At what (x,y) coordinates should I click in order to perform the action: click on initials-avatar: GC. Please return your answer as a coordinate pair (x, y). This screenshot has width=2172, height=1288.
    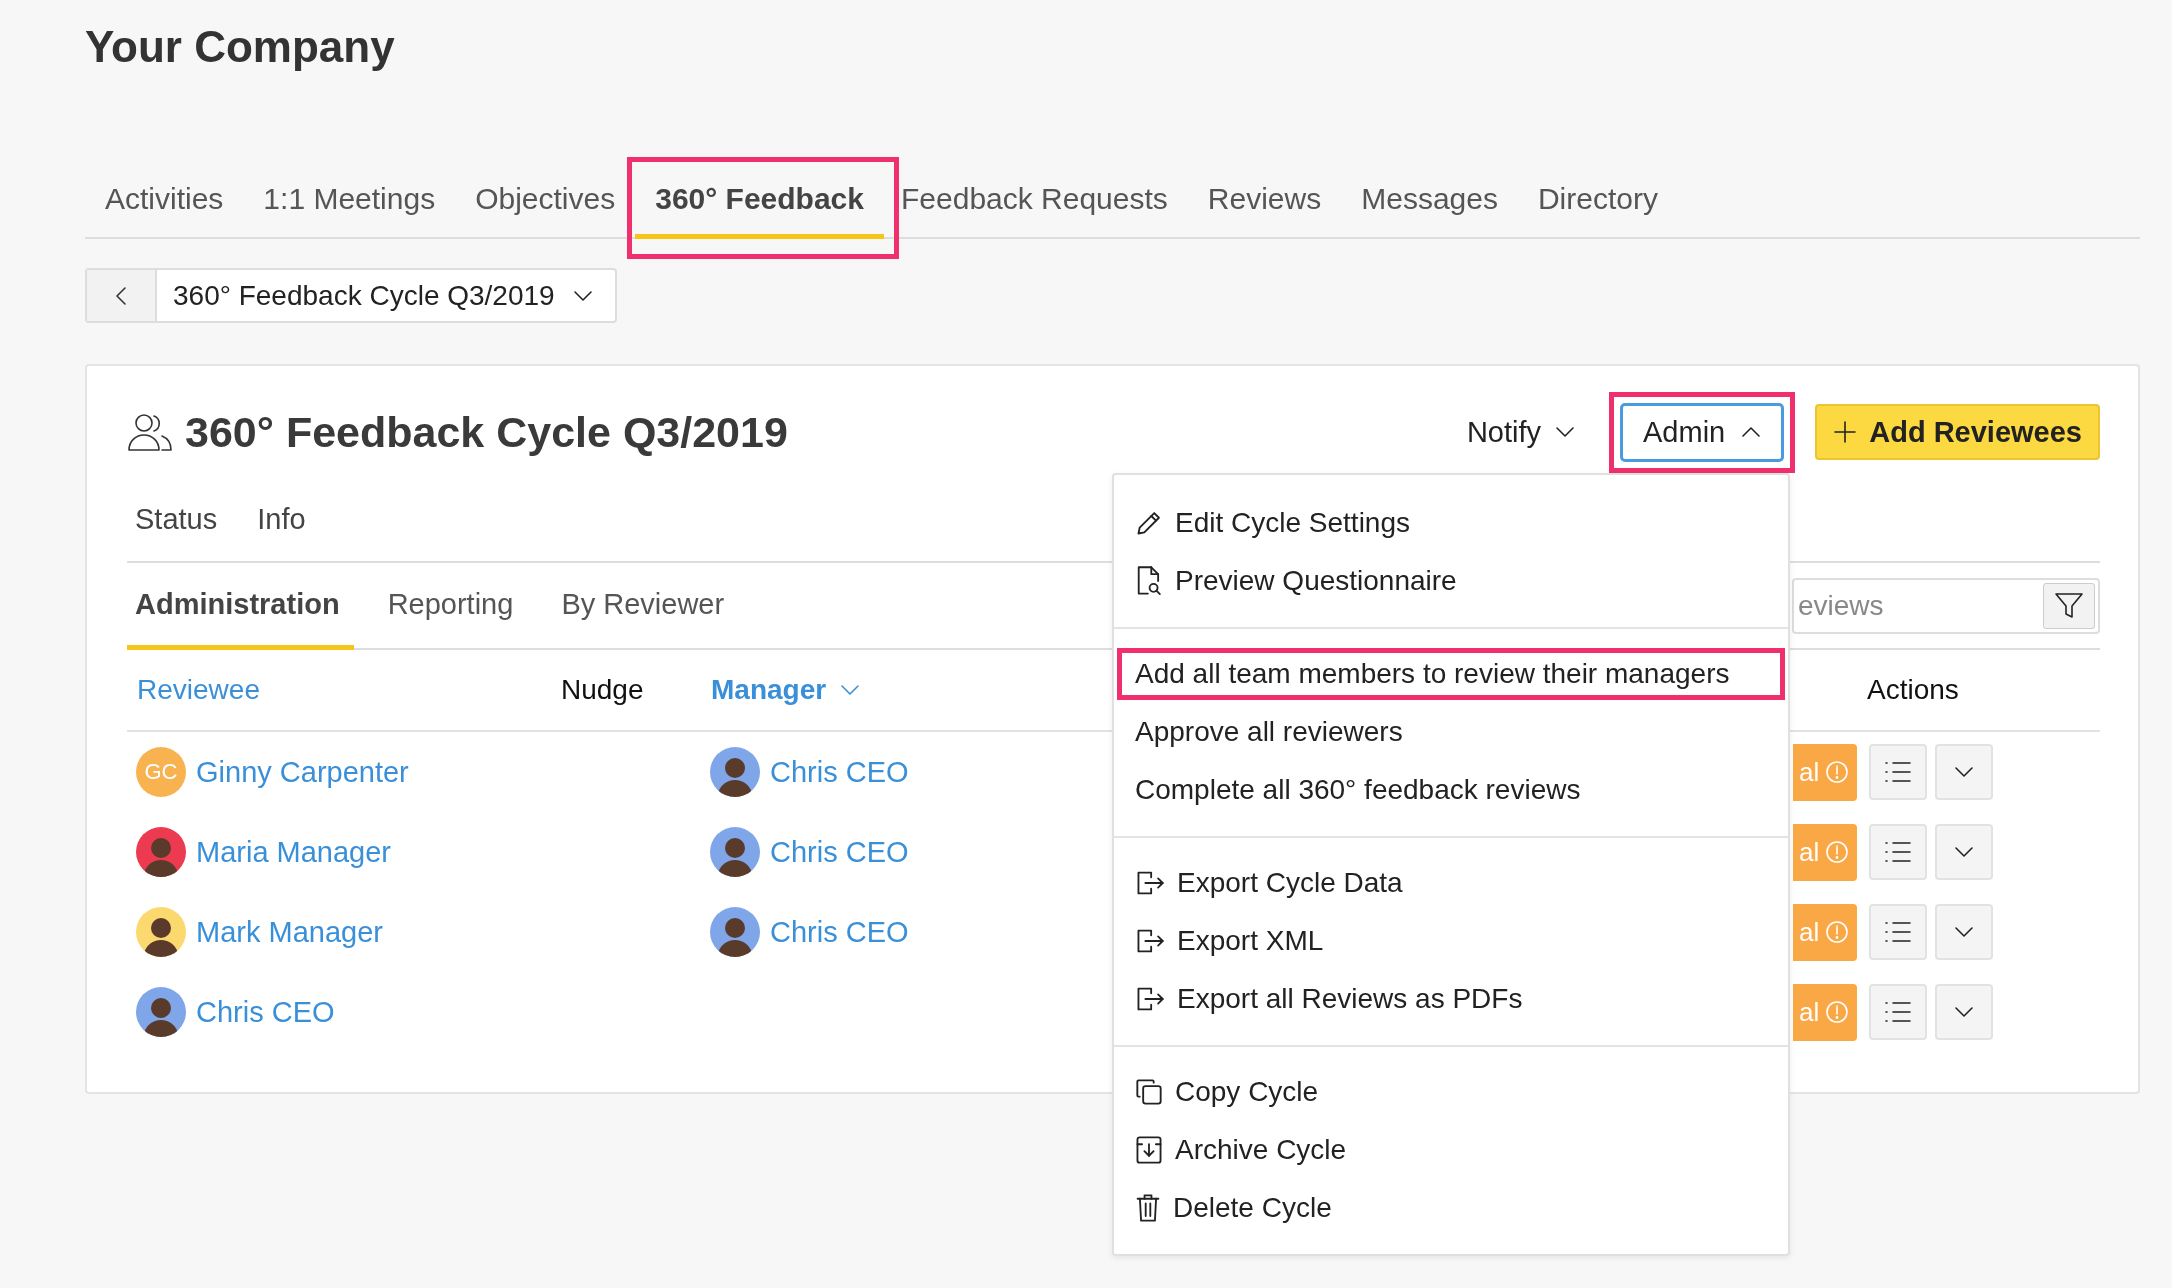
    Looking at the image, I should click on (161, 772).